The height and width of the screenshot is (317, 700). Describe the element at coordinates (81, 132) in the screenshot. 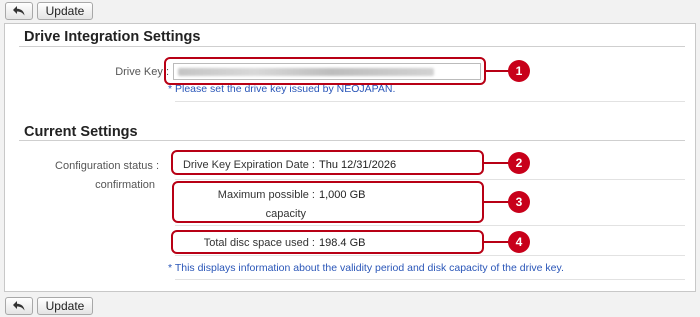

I see `current-settings-title: Current Settings` at that location.